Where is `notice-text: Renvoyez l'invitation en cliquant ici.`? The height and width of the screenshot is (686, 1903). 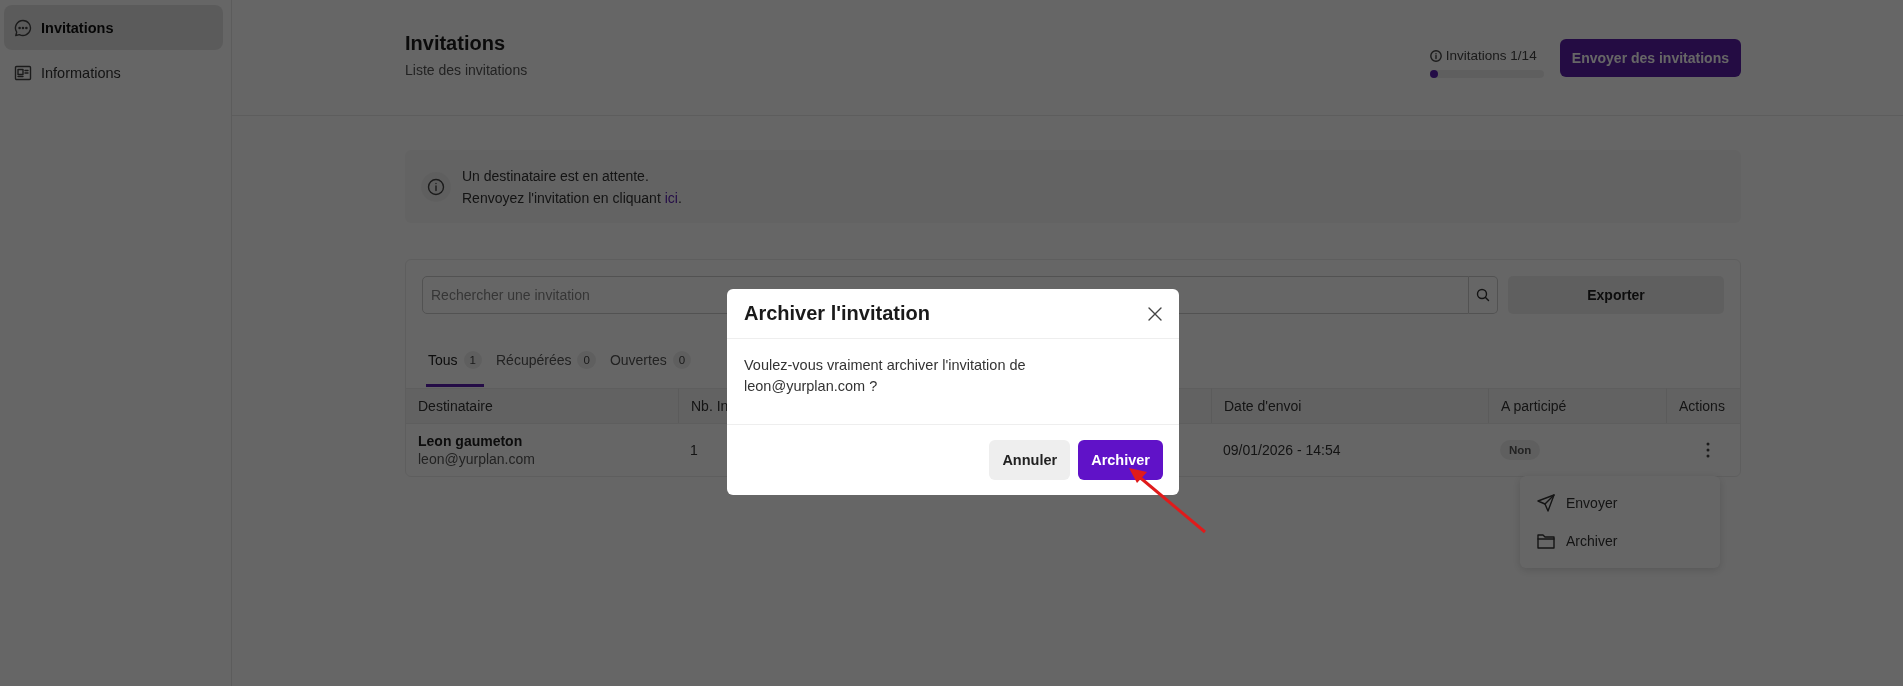 notice-text: Renvoyez l'invitation en cliquant ici. is located at coordinates (572, 198).